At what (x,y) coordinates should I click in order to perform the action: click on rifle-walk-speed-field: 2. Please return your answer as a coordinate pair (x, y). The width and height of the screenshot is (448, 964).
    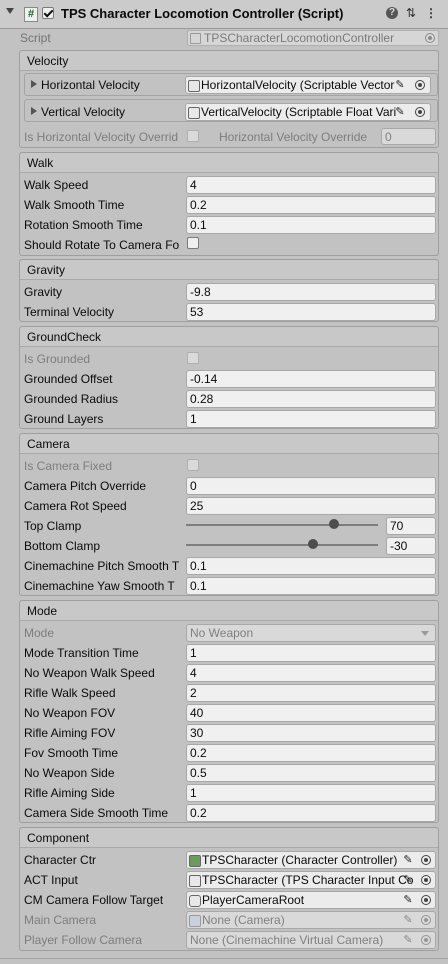
    Looking at the image, I should click on (311, 693).